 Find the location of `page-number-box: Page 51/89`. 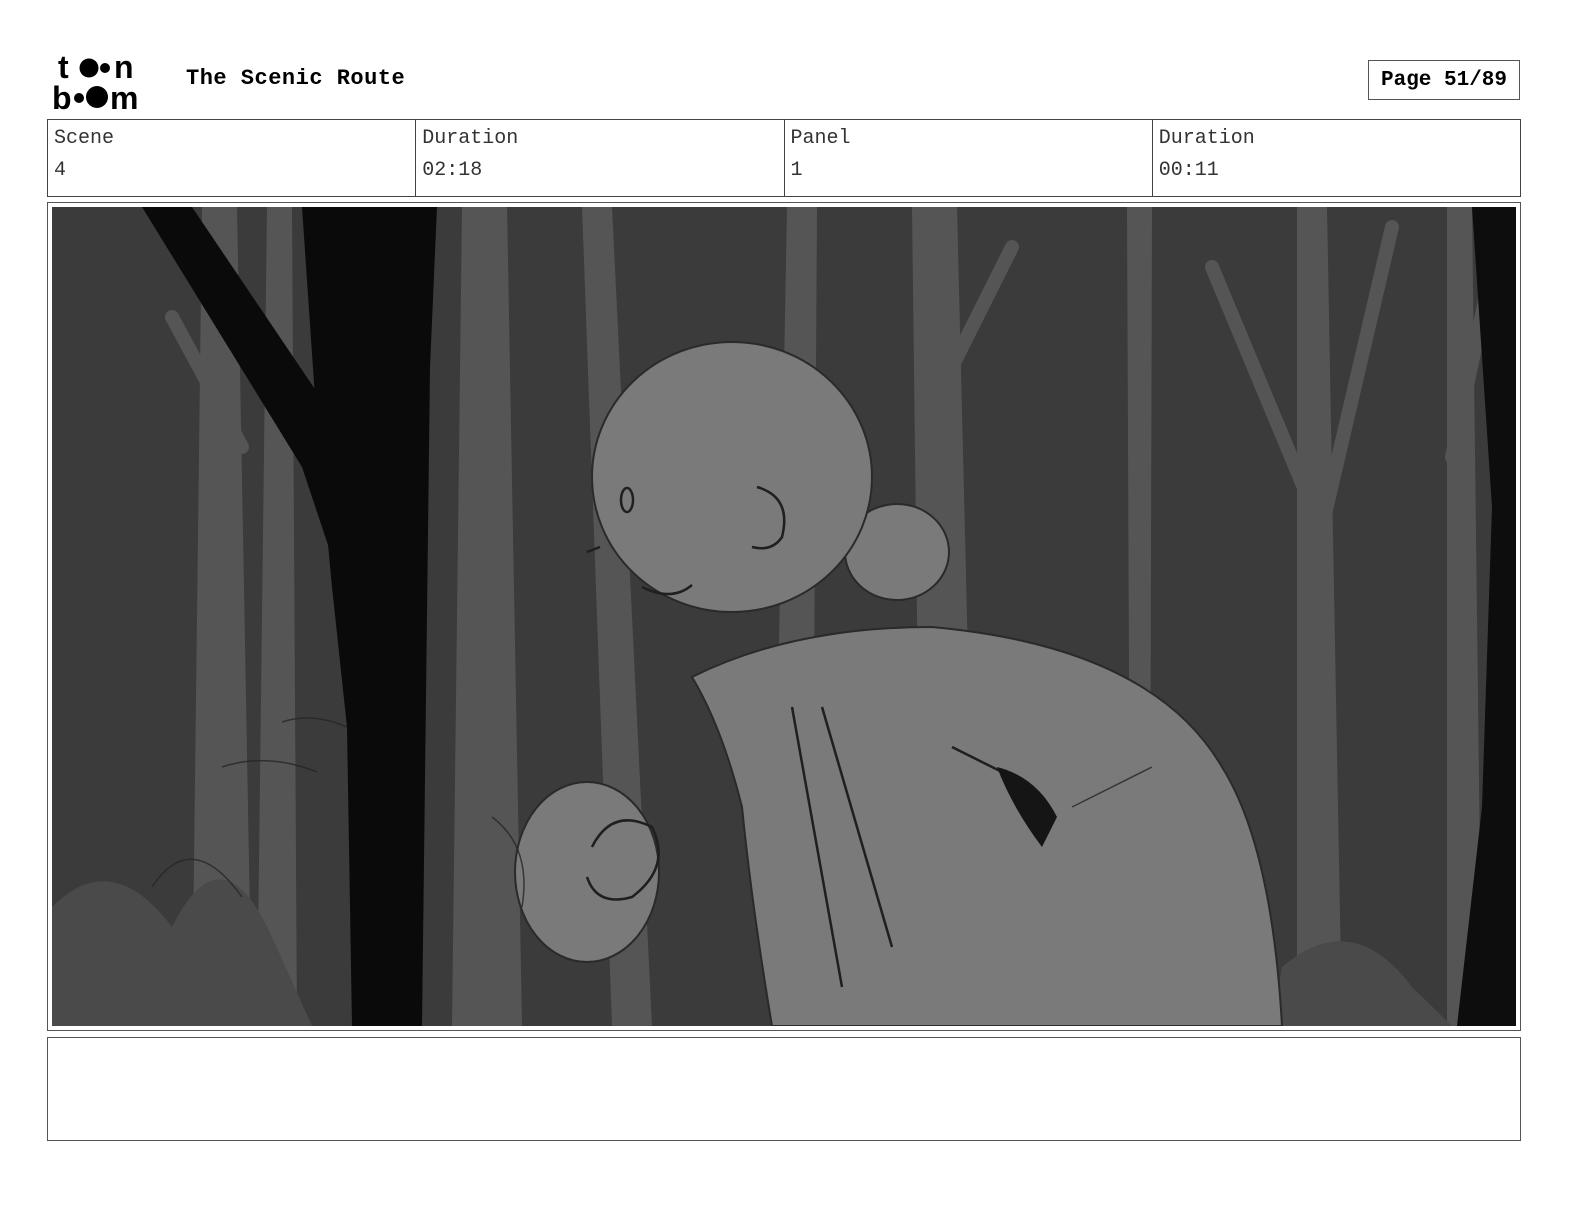

page-number-box: Page 51/89 is located at coordinates (1444, 80).